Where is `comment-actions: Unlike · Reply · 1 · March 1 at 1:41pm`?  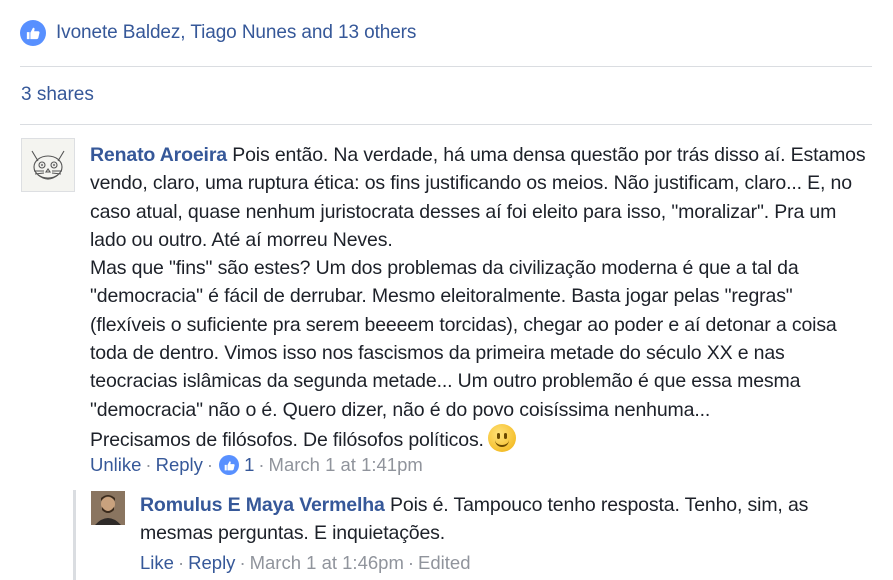
comment-actions: Unlike · Reply · 1 · March 1 at 1:41pm is located at coordinates (256, 465).